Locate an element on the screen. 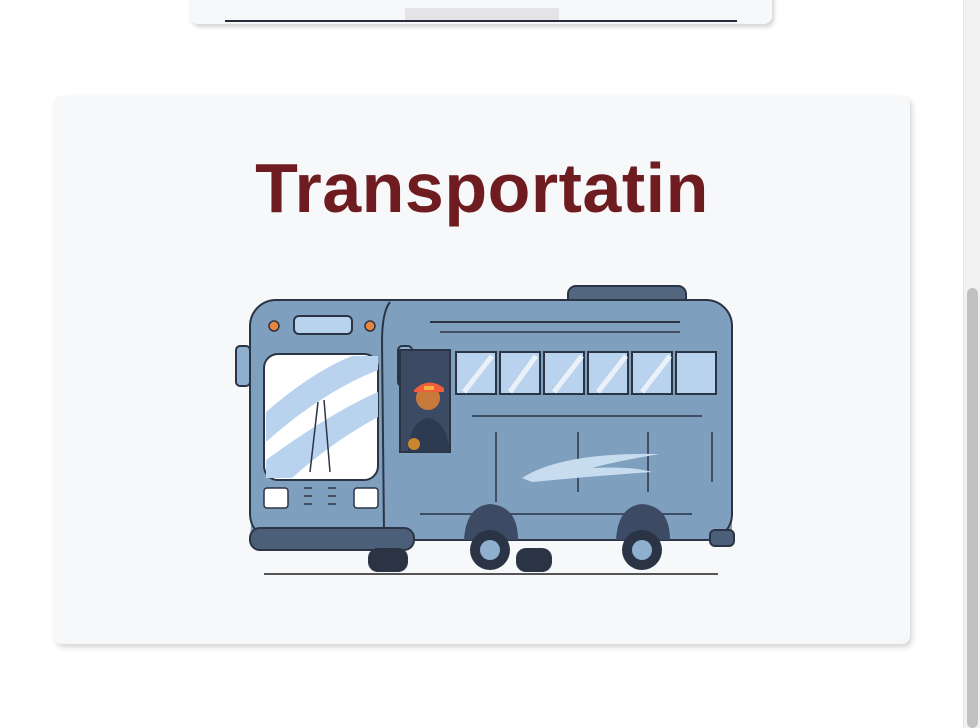 This screenshot has height=728, width=980. previous-card-underline is located at coordinates (481, 21).